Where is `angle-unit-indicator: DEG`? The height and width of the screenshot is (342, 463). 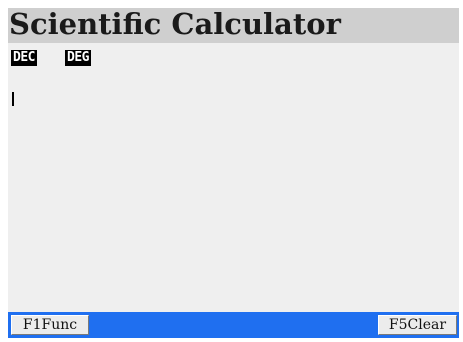 angle-unit-indicator: DEG is located at coordinates (78, 58).